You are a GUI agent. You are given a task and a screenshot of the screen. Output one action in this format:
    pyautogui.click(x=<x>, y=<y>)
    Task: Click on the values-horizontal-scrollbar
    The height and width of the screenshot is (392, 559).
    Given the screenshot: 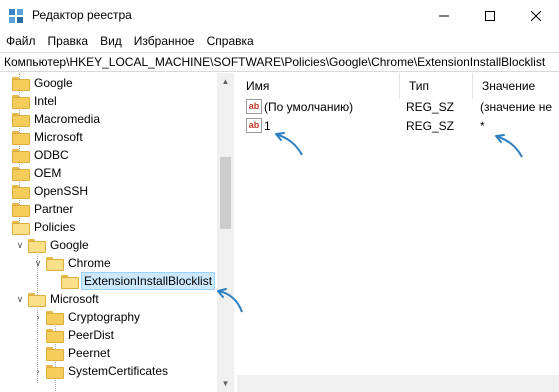 What is the action you would take?
    pyautogui.click(x=398, y=383)
    